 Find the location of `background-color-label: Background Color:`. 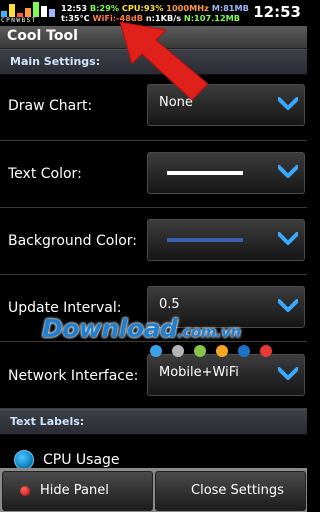

background-color-label: Background Color: is located at coordinates (72, 241).